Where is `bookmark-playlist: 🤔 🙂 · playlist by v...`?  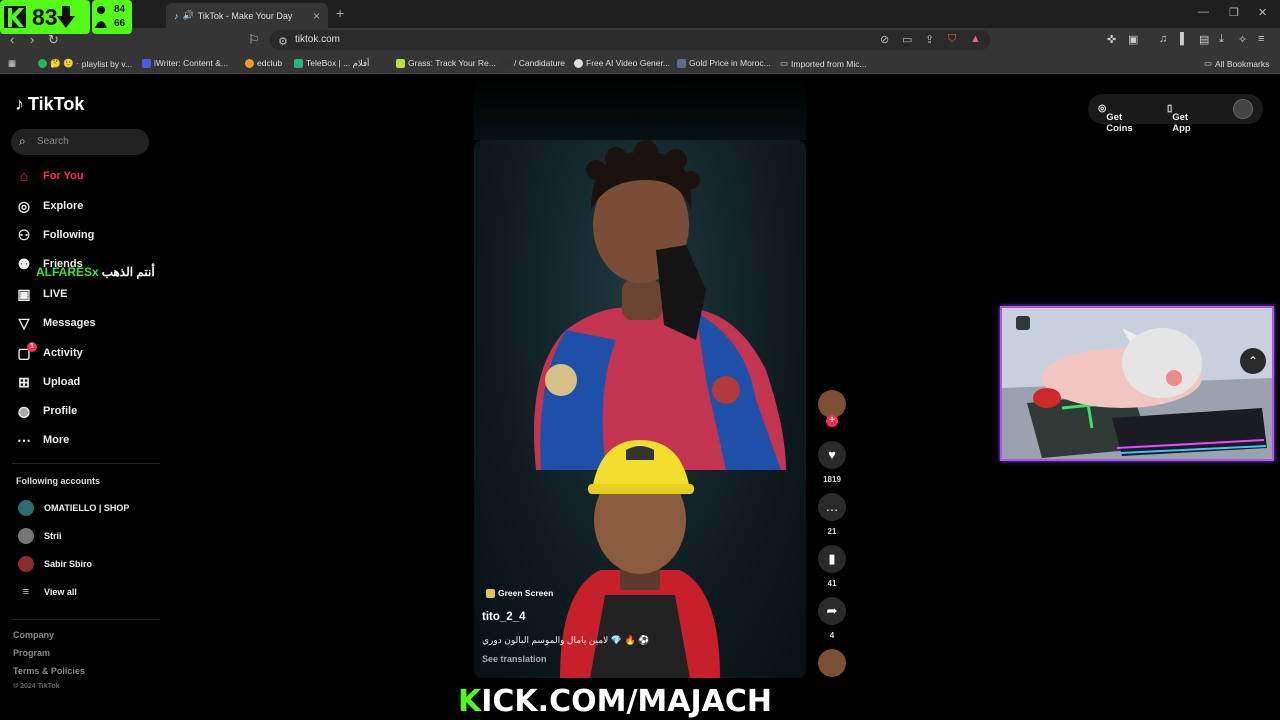 bookmark-playlist: 🤔 🙂 · playlist by v... is located at coordinates (85, 63).